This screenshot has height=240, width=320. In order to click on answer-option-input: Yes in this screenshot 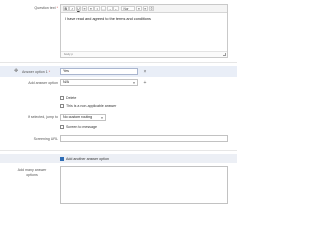, I will do `click(99, 71)`.